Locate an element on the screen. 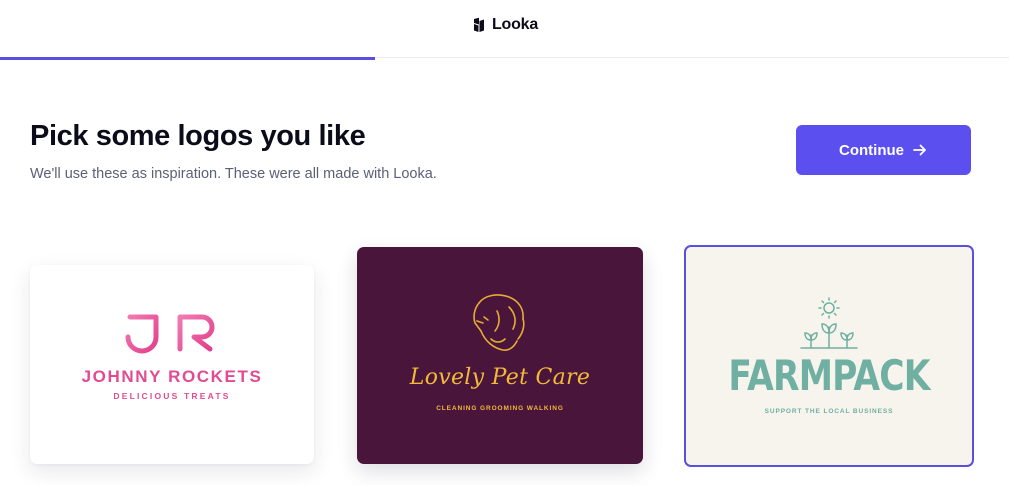  logo-name: JOHNNY ROCKETS is located at coordinates (172, 376).